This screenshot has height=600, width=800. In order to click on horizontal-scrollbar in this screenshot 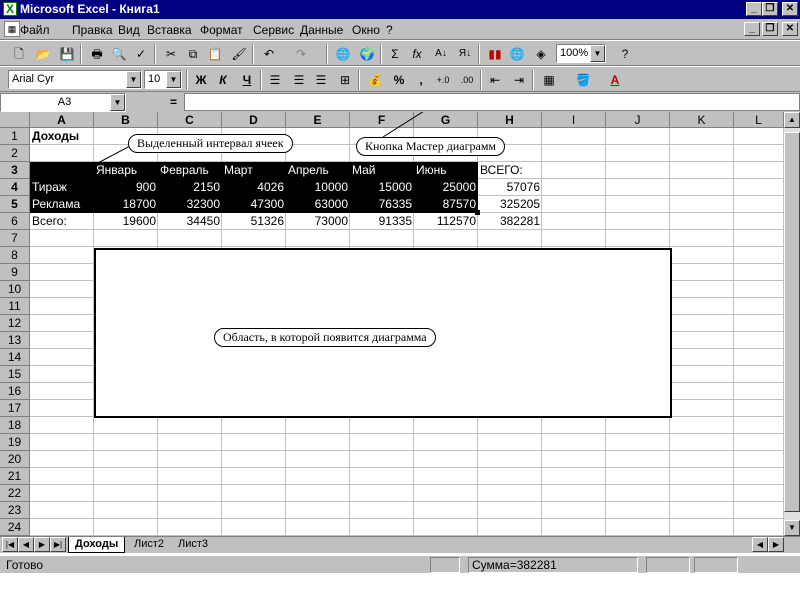, I will do `click(476, 545)`.